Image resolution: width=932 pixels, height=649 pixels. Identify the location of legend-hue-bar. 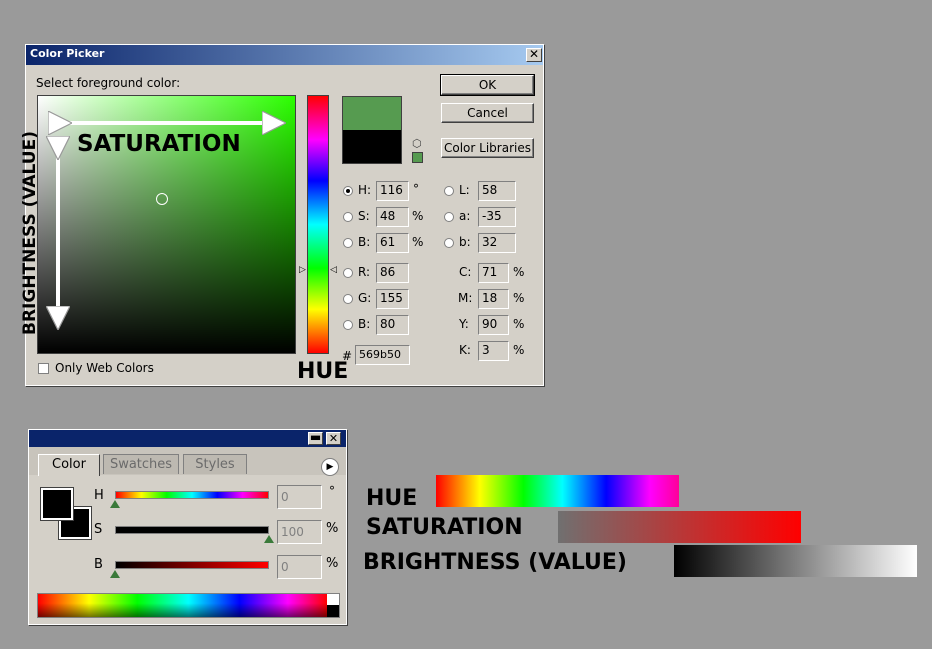
(557, 491).